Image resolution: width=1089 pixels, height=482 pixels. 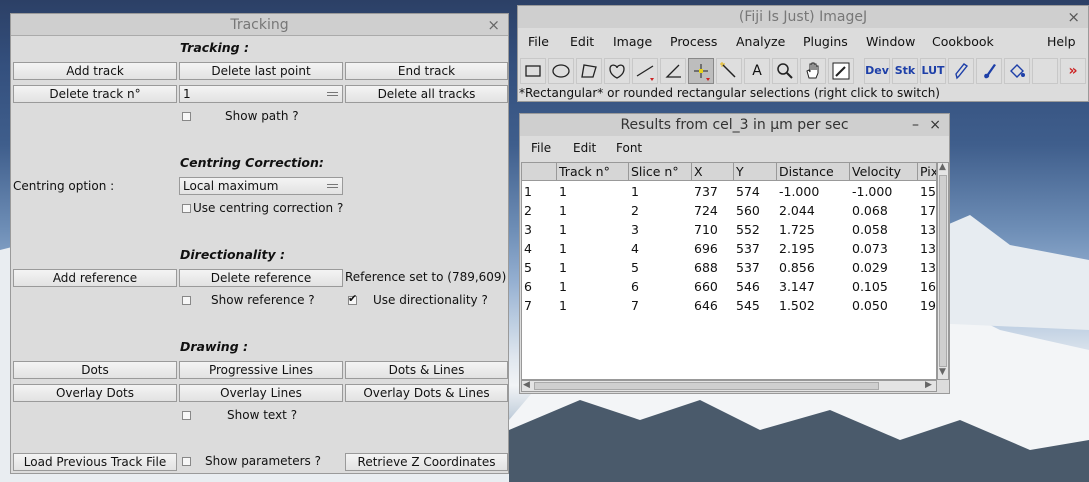 What do you see at coordinates (426, 462) in the screenshot?
I see `retrieve-z-coordinates-button: Retrieve Z Coordinates` at bounding box center [426, 462].